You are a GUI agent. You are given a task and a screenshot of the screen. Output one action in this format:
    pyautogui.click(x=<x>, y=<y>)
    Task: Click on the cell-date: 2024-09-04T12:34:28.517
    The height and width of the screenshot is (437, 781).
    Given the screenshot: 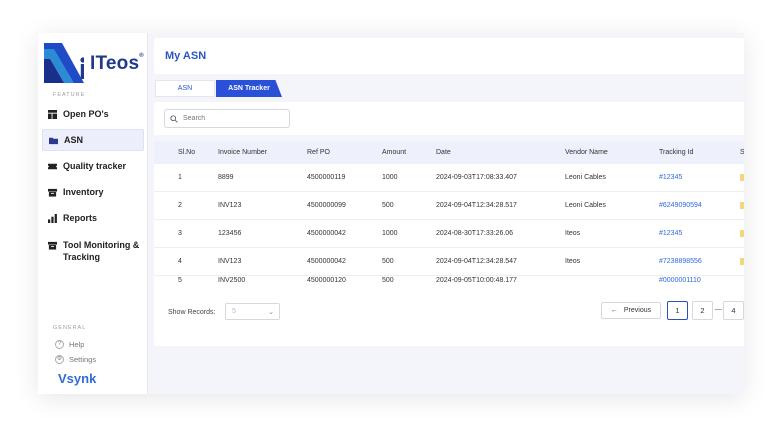 What is the action you would take?
    pyautogui.click(x=476, y=205)
    